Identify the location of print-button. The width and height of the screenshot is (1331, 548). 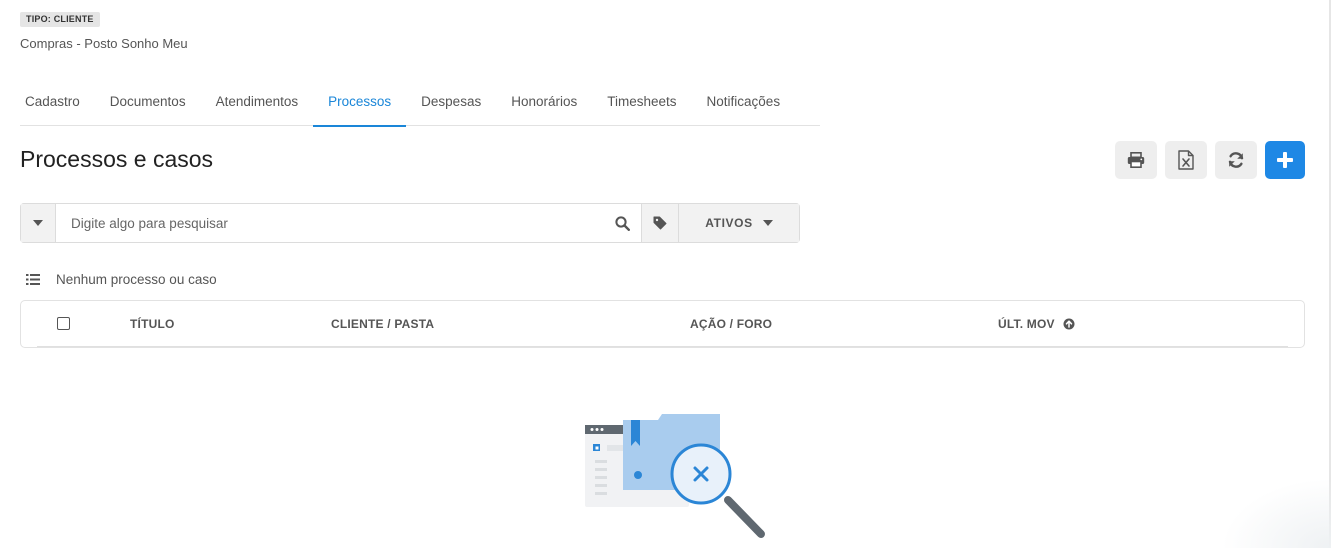
(1136, 160).